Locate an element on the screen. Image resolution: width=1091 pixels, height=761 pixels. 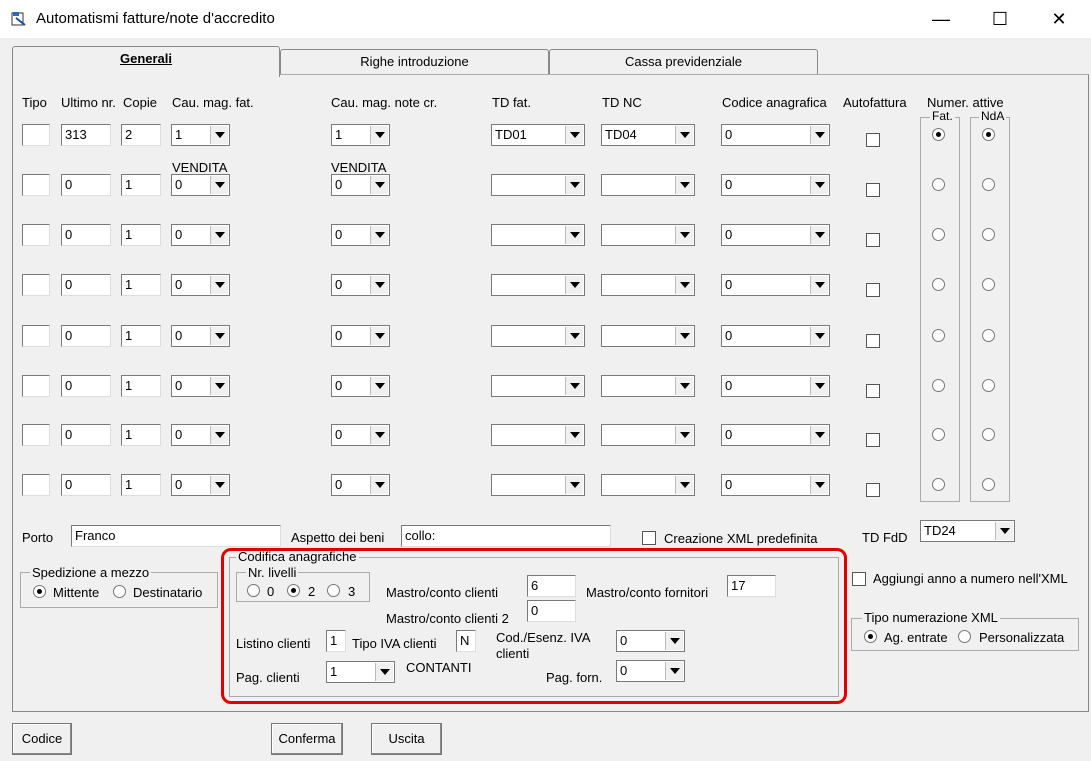
aggiungi-anno-checkbox is located at coordinates (859, 579).